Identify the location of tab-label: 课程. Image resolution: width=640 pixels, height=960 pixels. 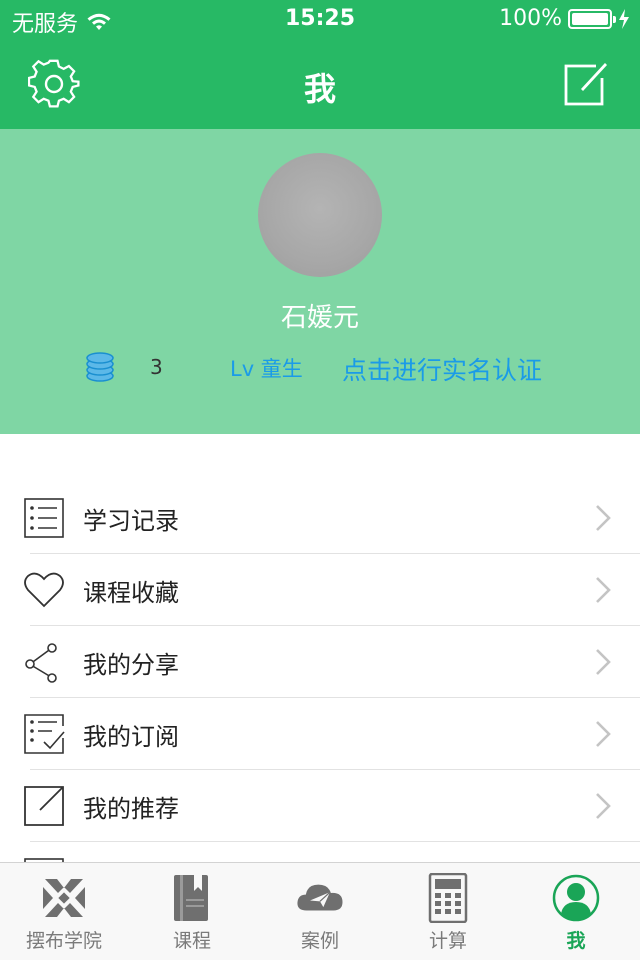
(191, 941).